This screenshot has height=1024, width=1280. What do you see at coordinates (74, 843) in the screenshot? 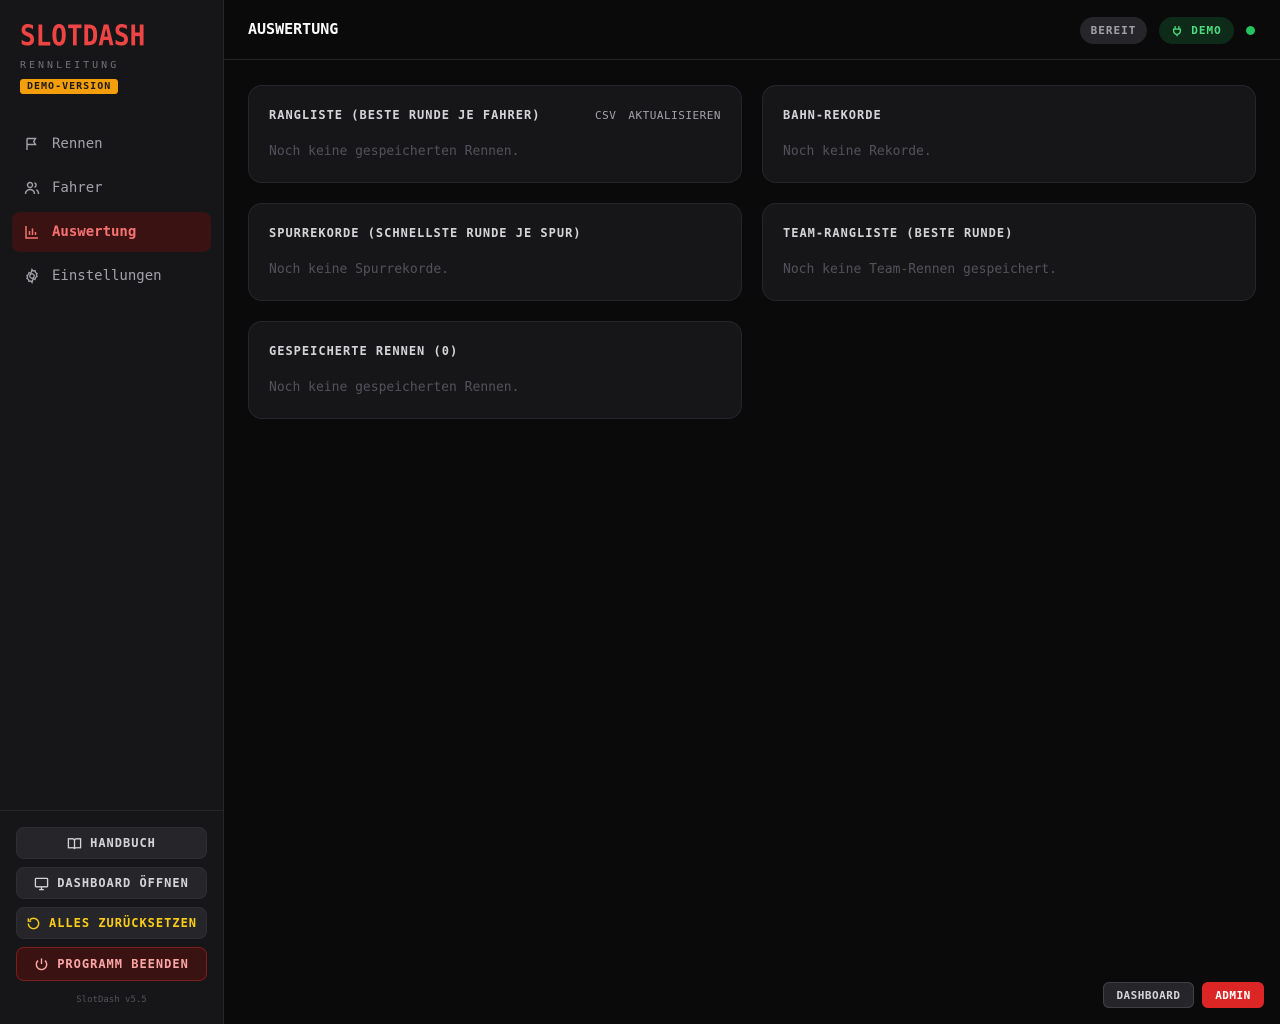
I see `book-icon` at bounding box center [74, 843].